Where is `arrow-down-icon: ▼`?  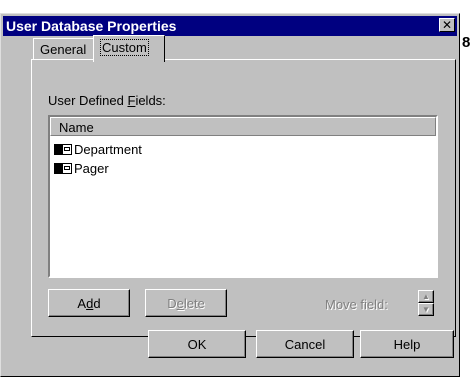
arrow-down-icon: ▼ is located at coordinates (426, 309).